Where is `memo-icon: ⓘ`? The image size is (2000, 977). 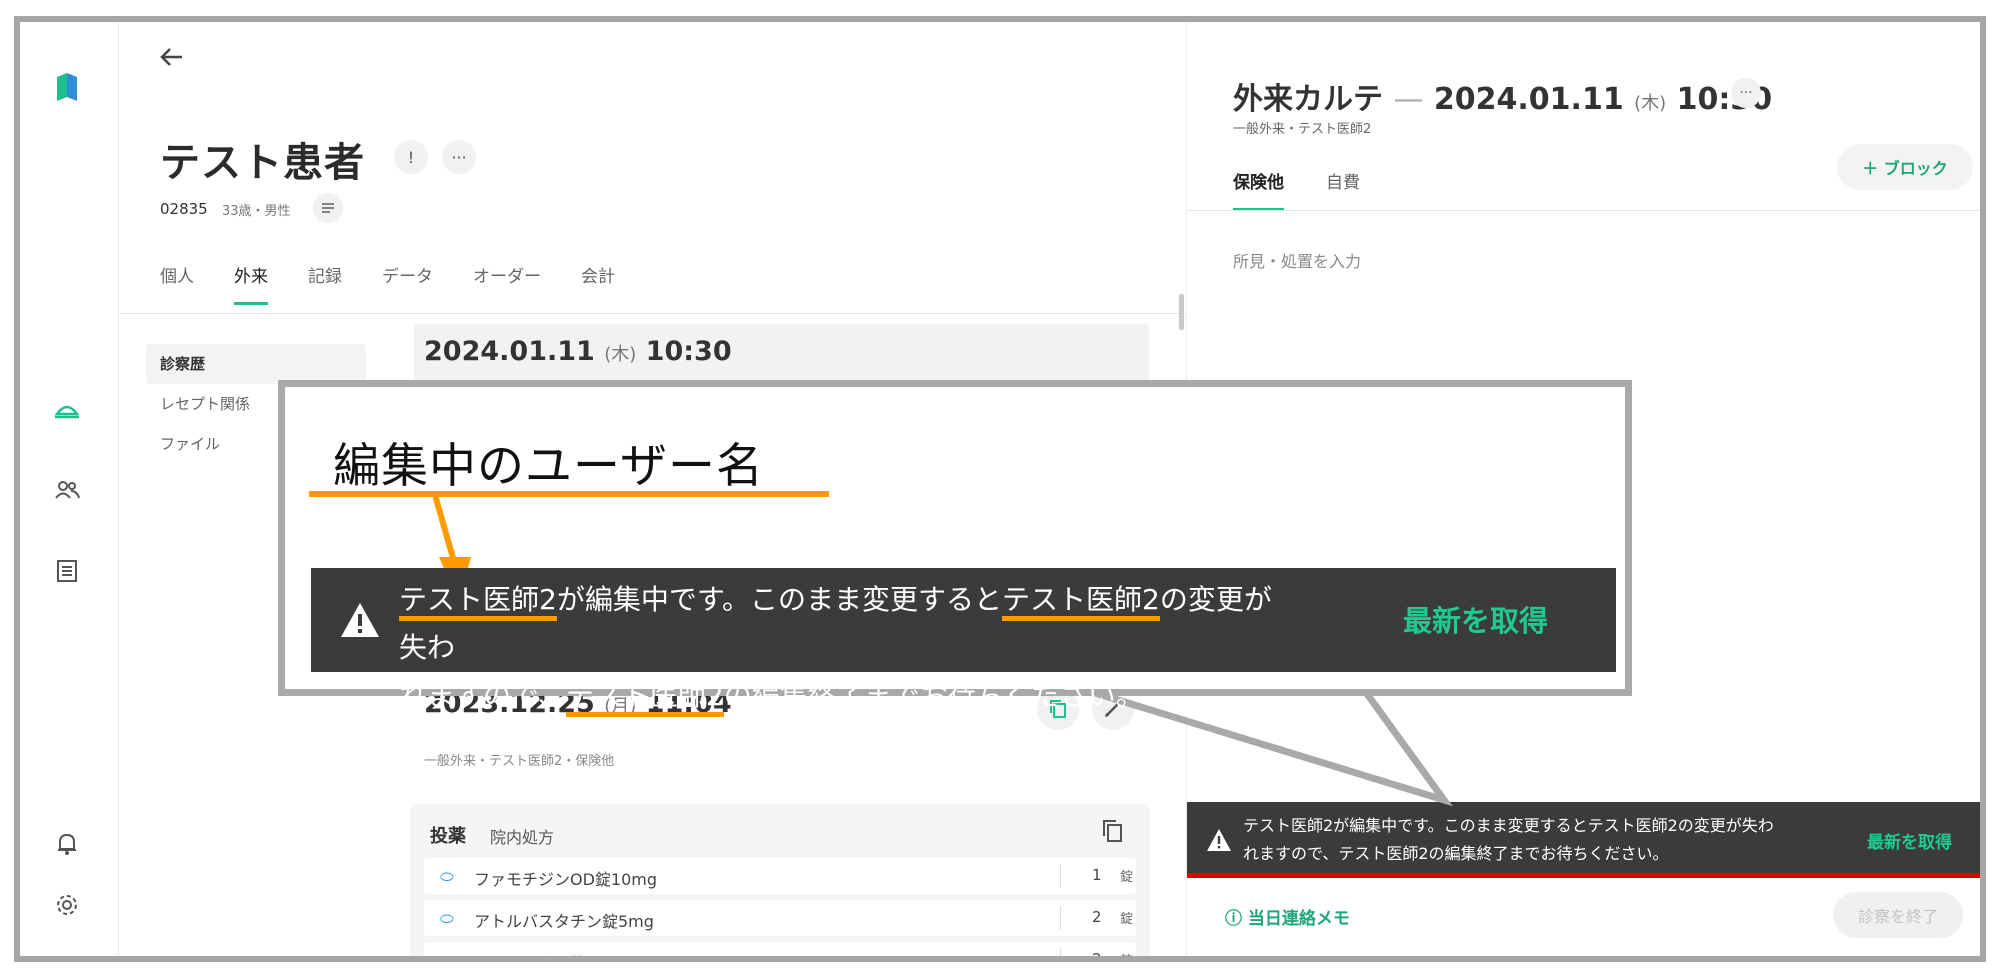
memo-icon: ⓘ is located at coordinates (1233, 919).